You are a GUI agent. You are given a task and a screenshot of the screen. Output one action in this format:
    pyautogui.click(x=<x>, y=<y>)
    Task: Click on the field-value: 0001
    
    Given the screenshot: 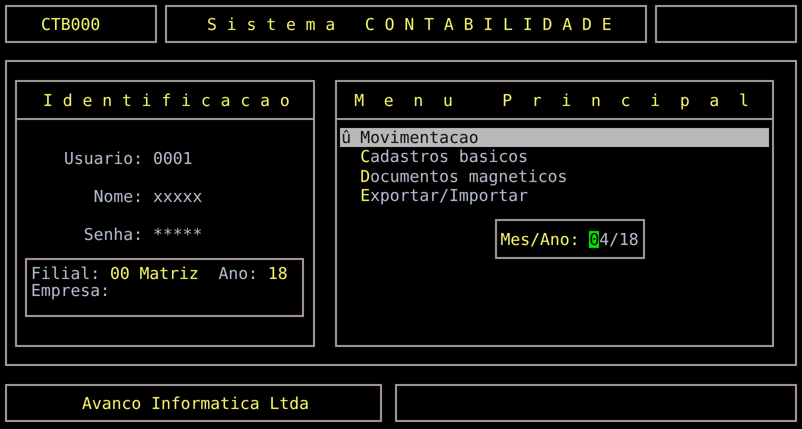 What is the action you would take?
    pyautogui.click(x=173, y=158)
    